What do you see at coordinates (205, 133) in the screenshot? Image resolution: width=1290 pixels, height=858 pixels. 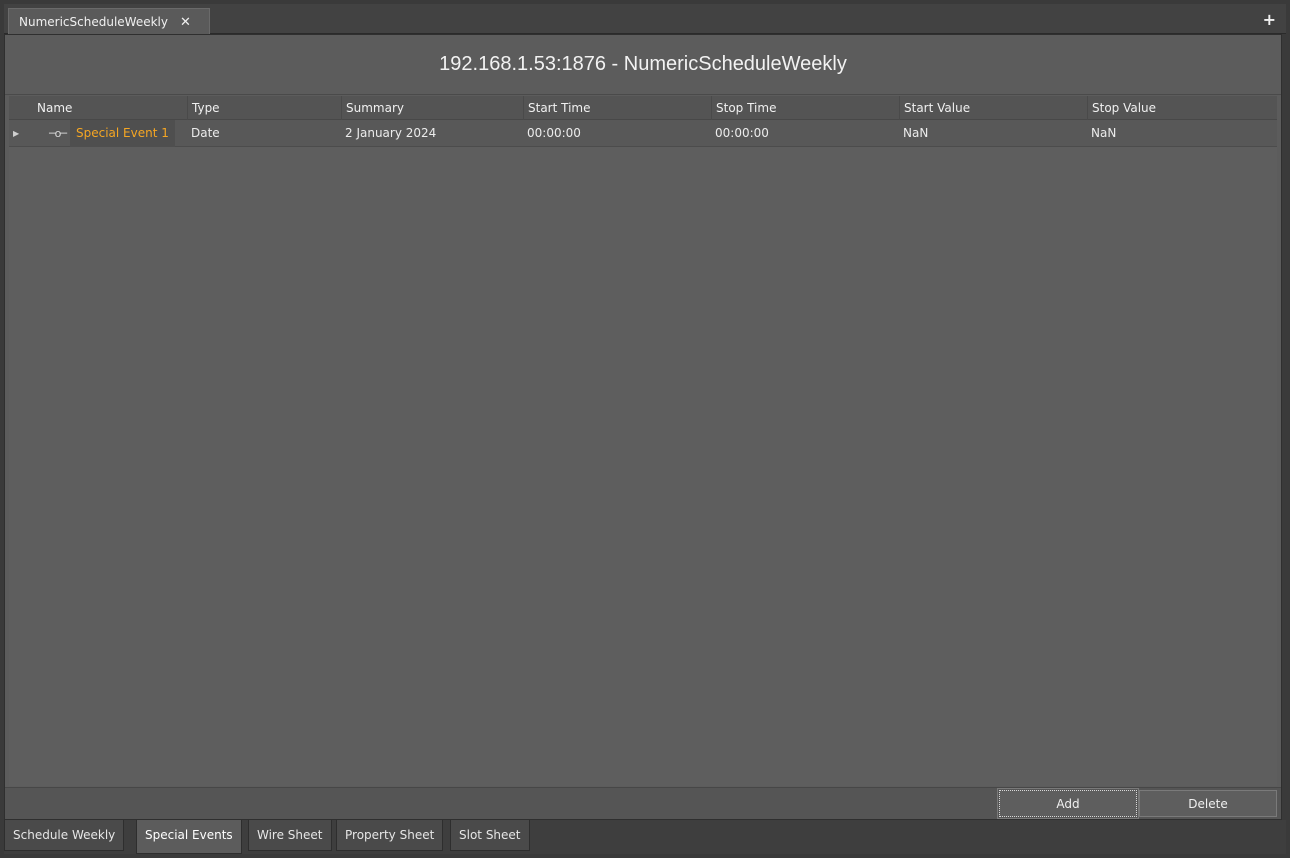 I see `type-cell: Date` at bounding box center [205, 133].